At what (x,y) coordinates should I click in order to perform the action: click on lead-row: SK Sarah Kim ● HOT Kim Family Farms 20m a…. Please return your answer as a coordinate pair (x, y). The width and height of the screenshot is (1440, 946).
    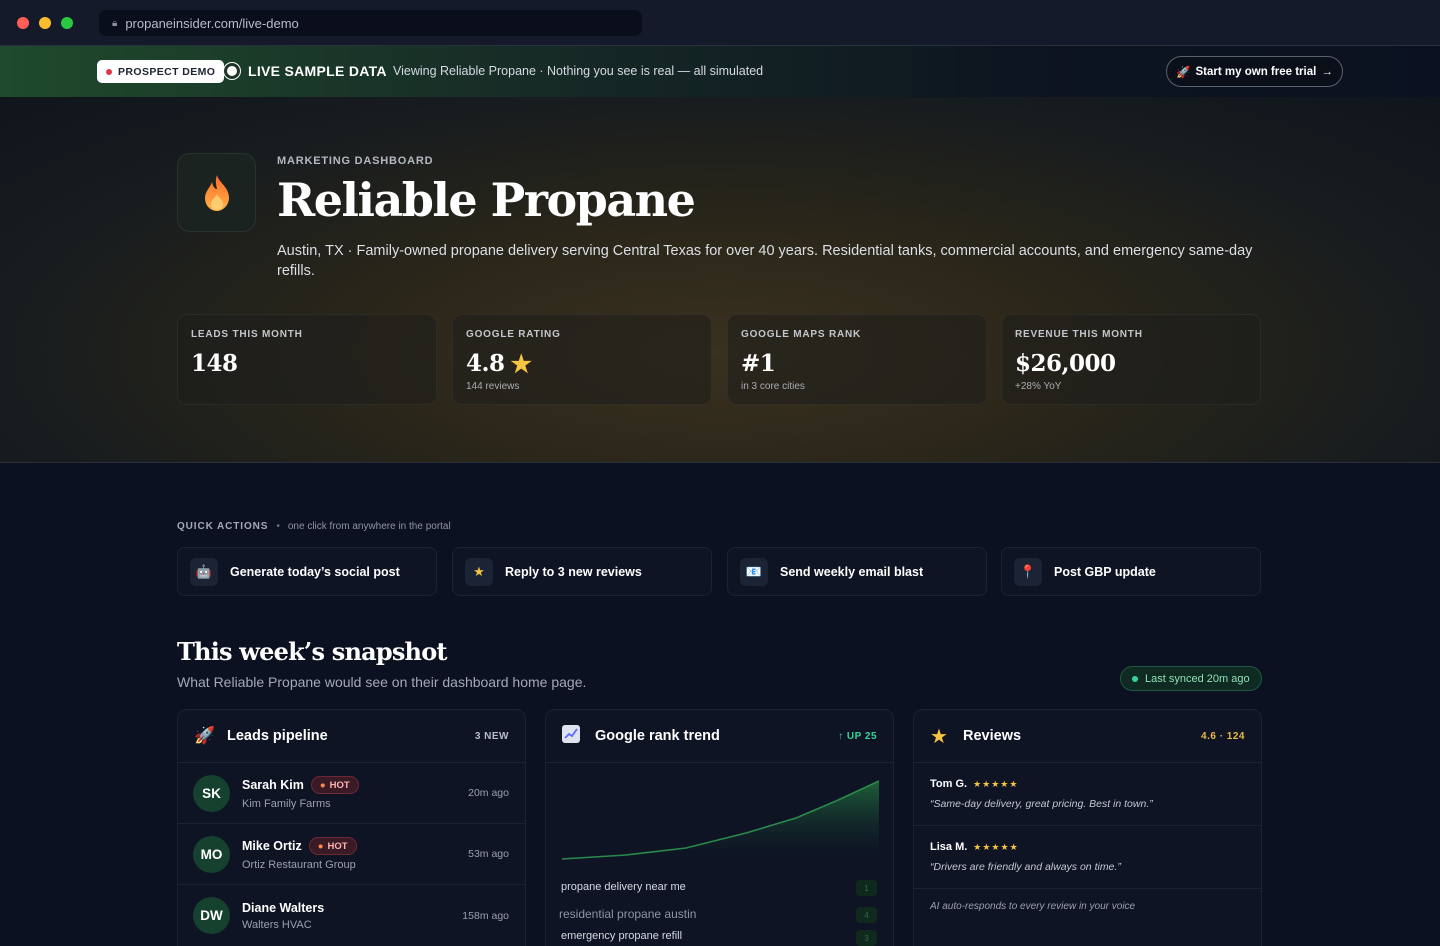
    Looking at the image, I should click on (351, 793).